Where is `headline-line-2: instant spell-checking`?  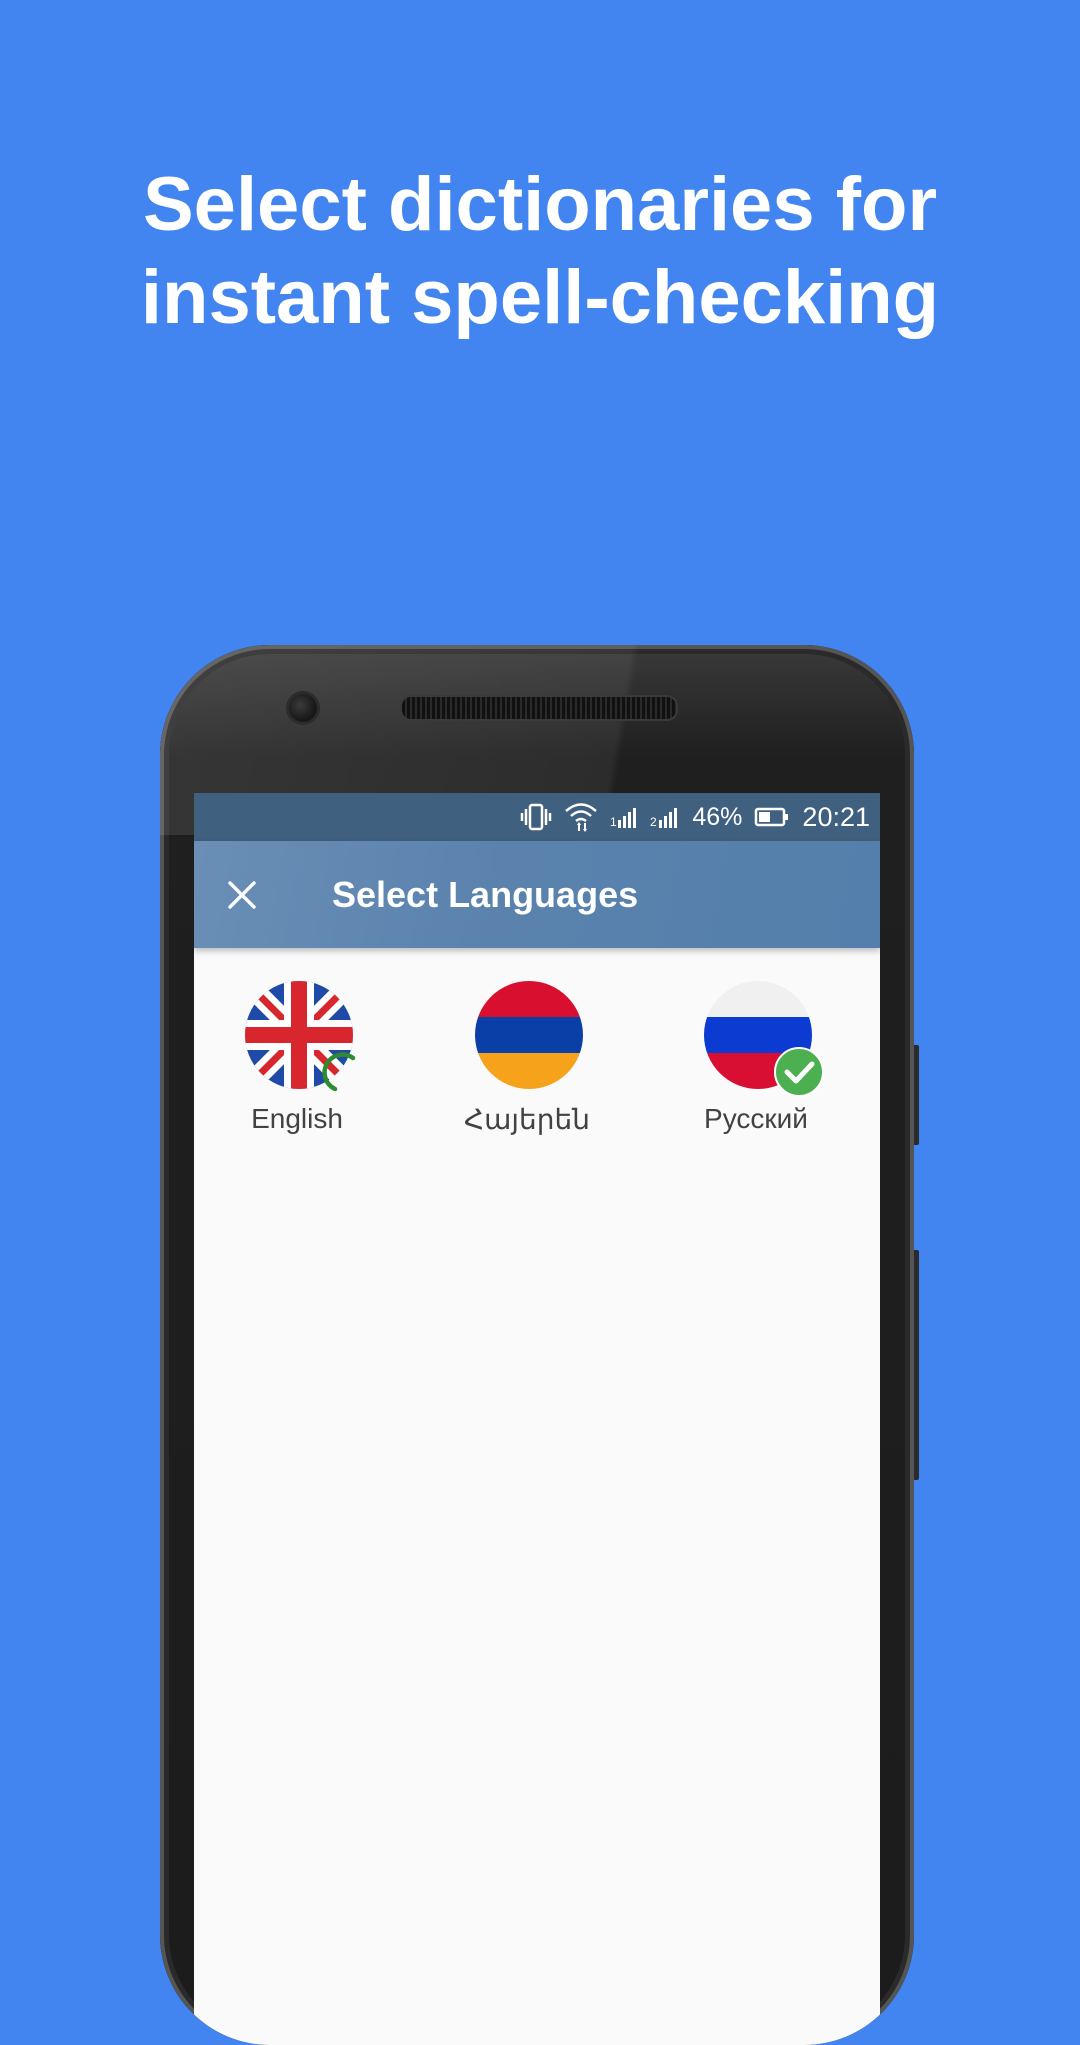
headline-line-2: instant spell-checking is located at coordinates (540, 297).